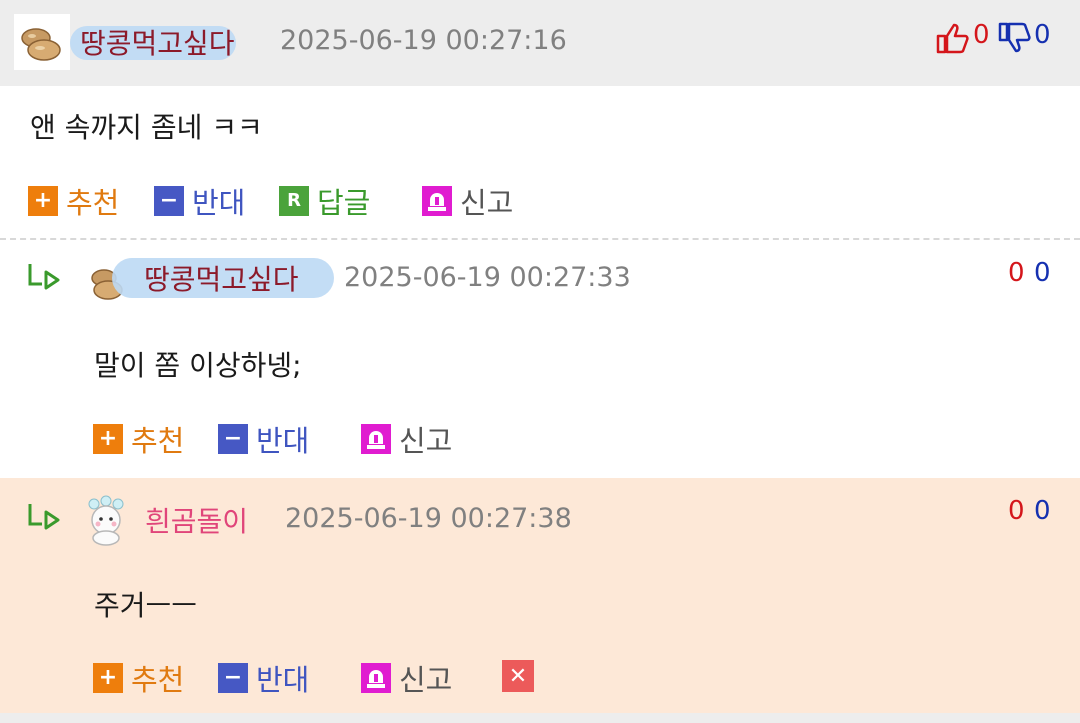  What do you see at coordinates (106, 520) in the screenshot?
I see `bear-avatar-icon` at bounding box center [106, 520].